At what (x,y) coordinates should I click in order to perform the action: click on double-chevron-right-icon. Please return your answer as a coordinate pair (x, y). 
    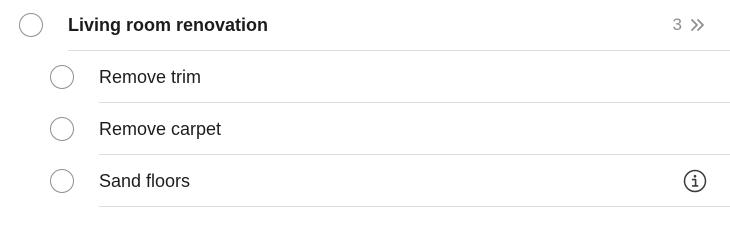
    Looking at the image, I should click on (698, 25).